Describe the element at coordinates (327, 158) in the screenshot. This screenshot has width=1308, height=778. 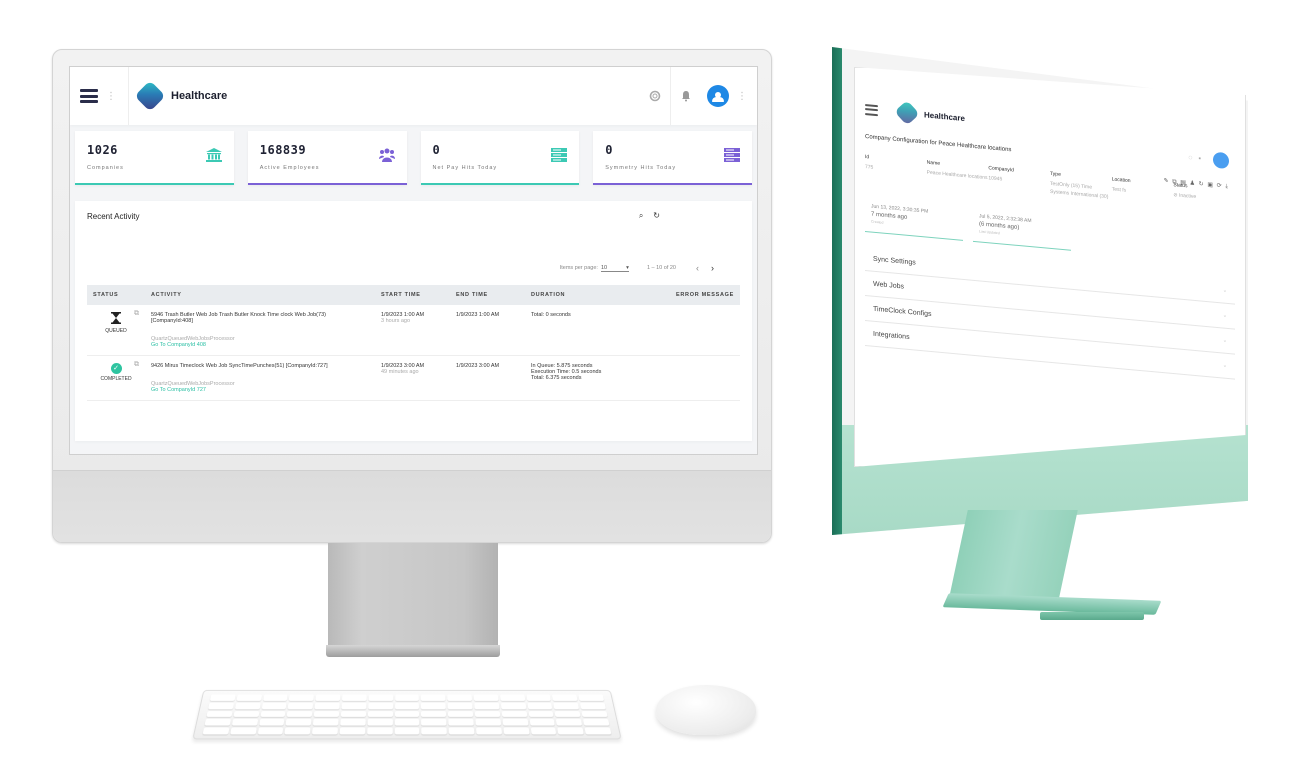
I see `stat-card-active-employees: 168839 Active Employees` at that location.